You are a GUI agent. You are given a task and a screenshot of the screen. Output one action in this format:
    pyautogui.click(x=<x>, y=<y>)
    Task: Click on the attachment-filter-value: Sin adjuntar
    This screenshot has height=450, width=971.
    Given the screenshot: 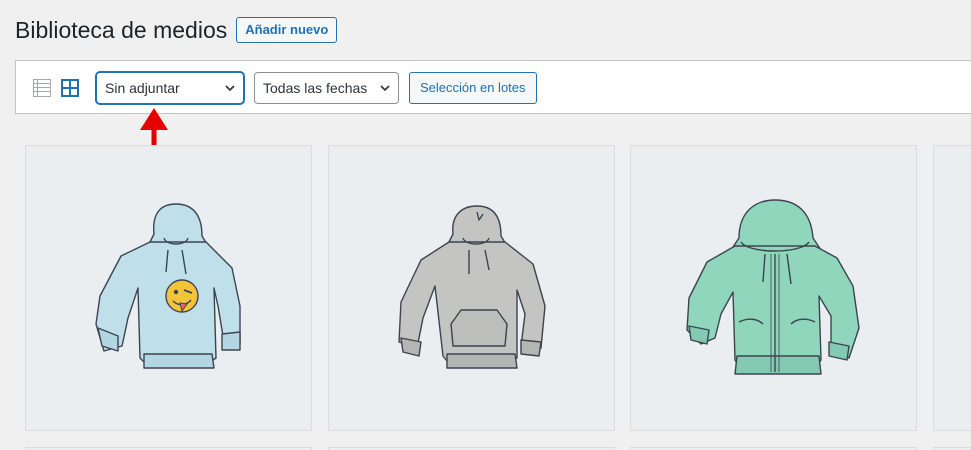 What is the action you would take?
    pyautogui.click(x=142, y=88)
    